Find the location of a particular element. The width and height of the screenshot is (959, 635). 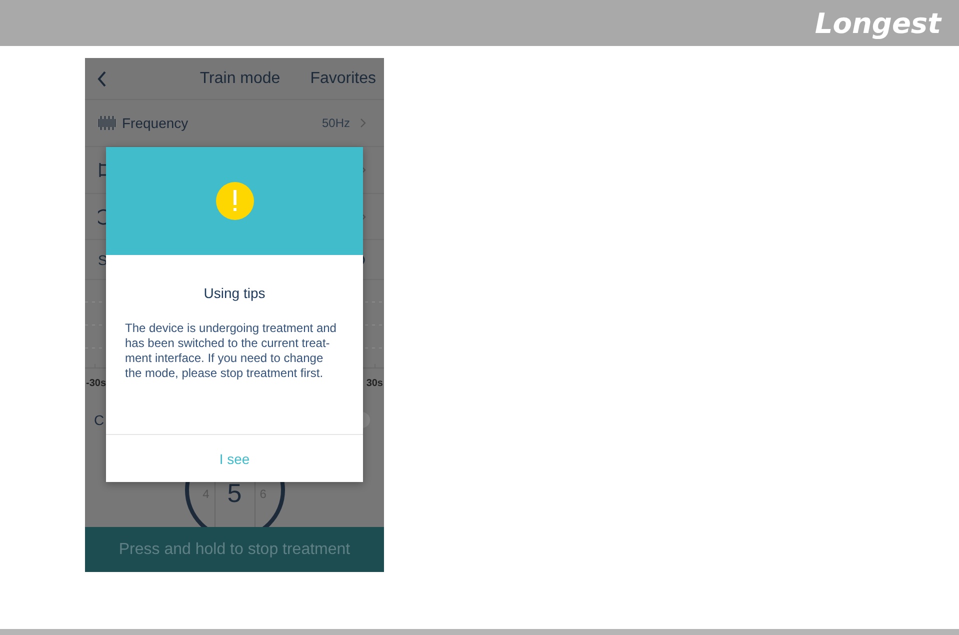

logo: Longest is located at coordinates (877, 23).